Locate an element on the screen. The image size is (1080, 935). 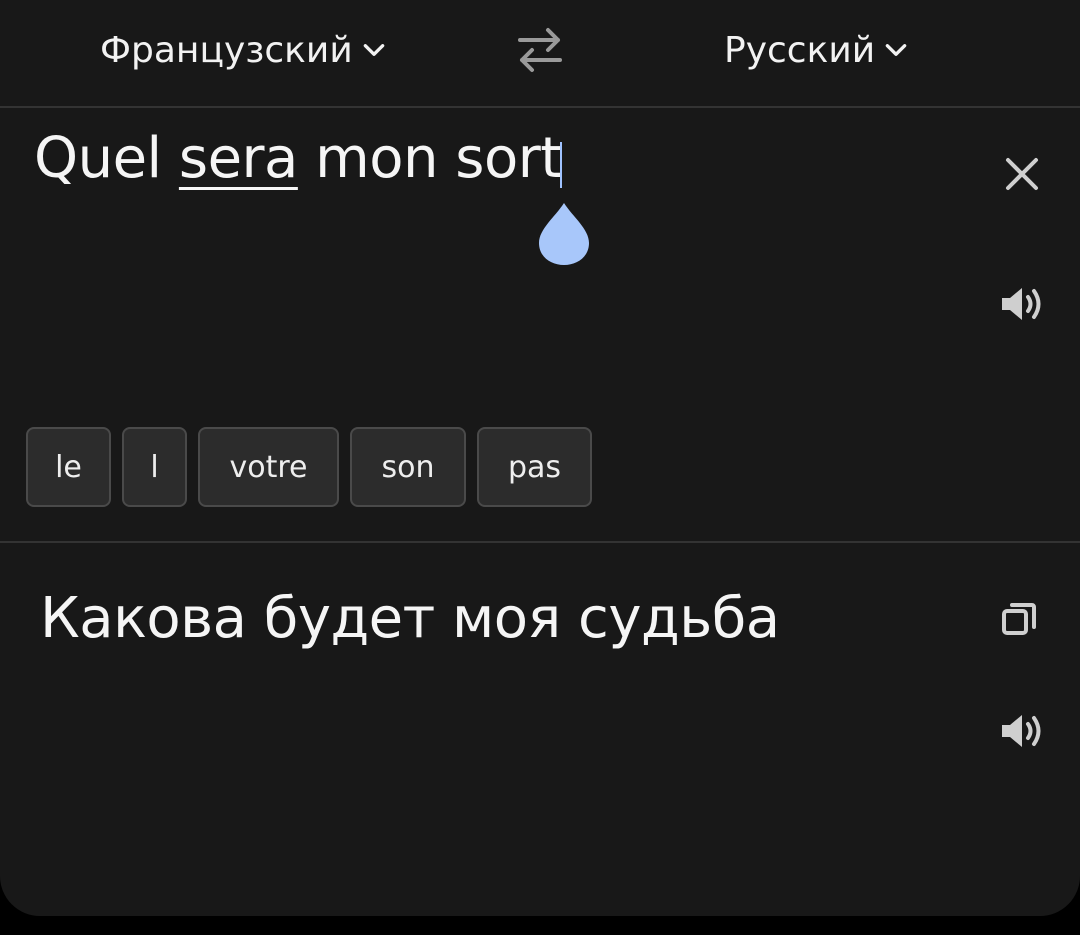
language-bar: Французский Русский is located at coordinates (540, 54).